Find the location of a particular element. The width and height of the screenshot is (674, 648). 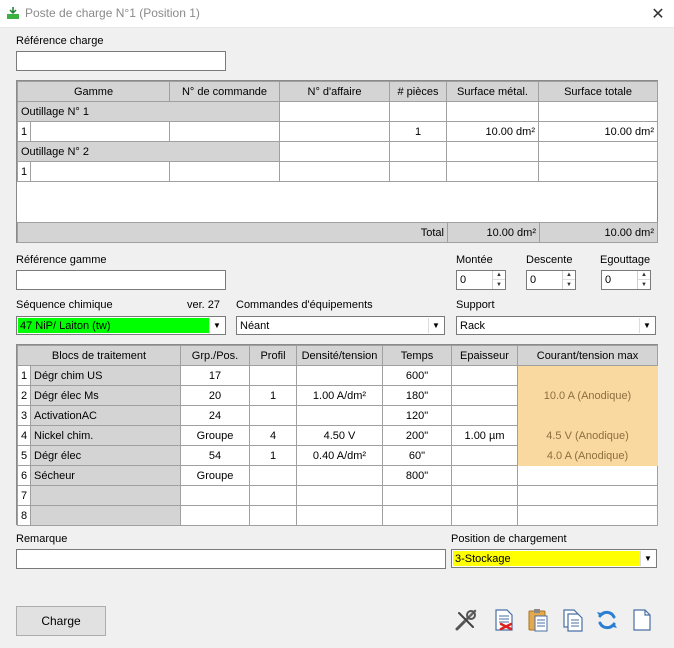

cell-bloc: ActivationAC is located at coordinates (105, 415).